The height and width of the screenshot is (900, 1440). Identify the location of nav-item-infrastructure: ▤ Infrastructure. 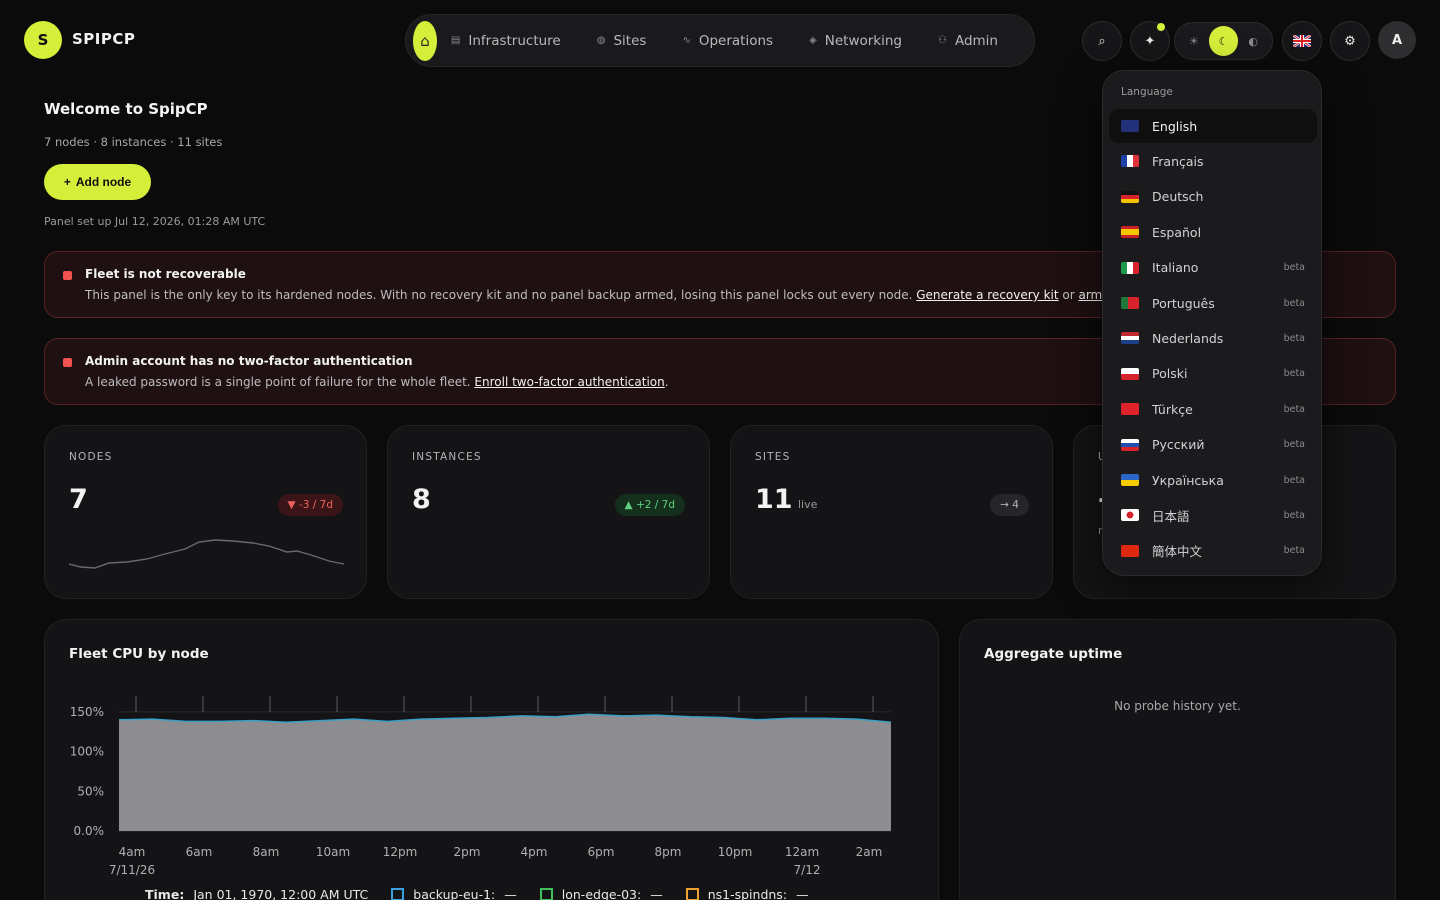
(506, 41).